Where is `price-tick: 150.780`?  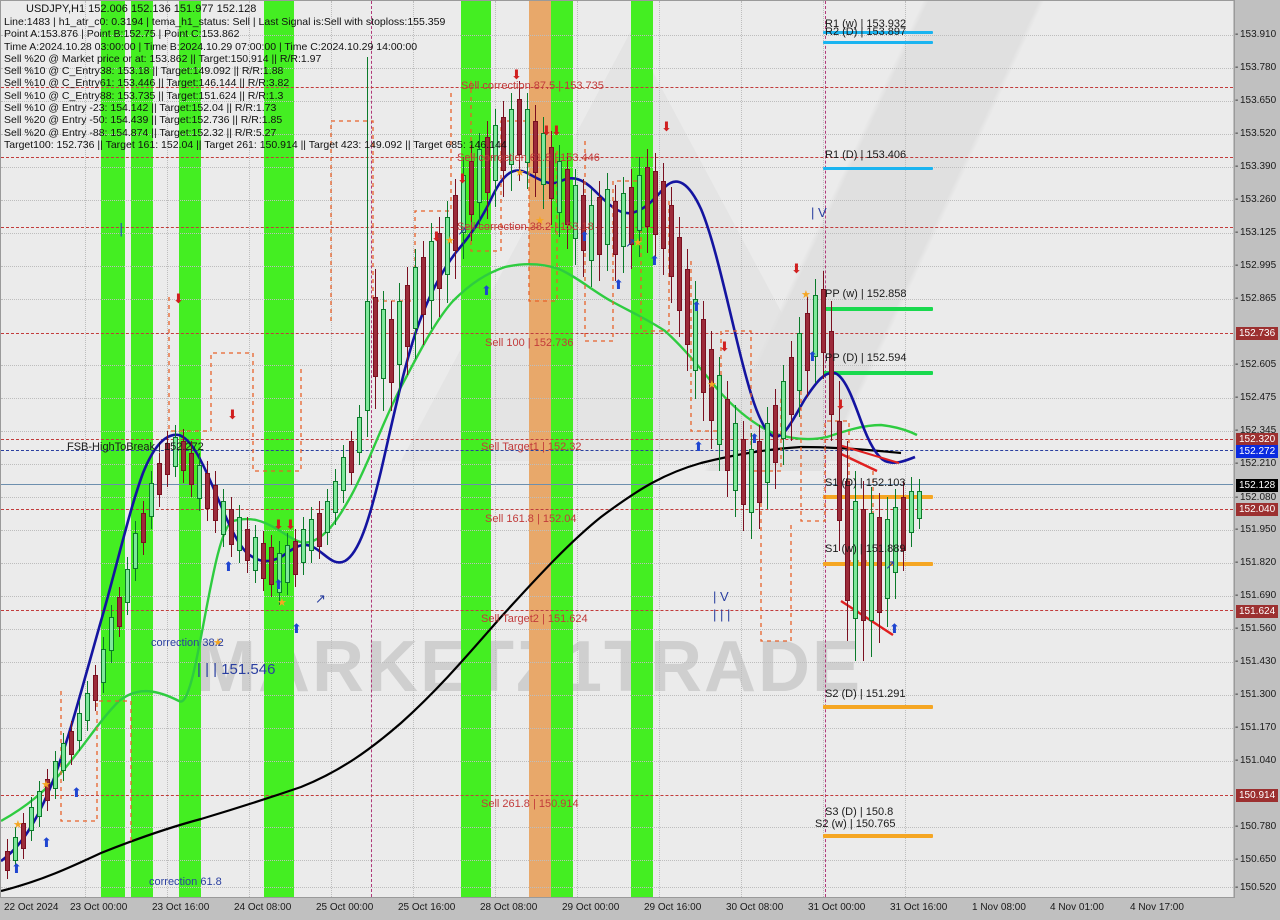 price-tick: 150.780 is located at coordinates (1258, 826).